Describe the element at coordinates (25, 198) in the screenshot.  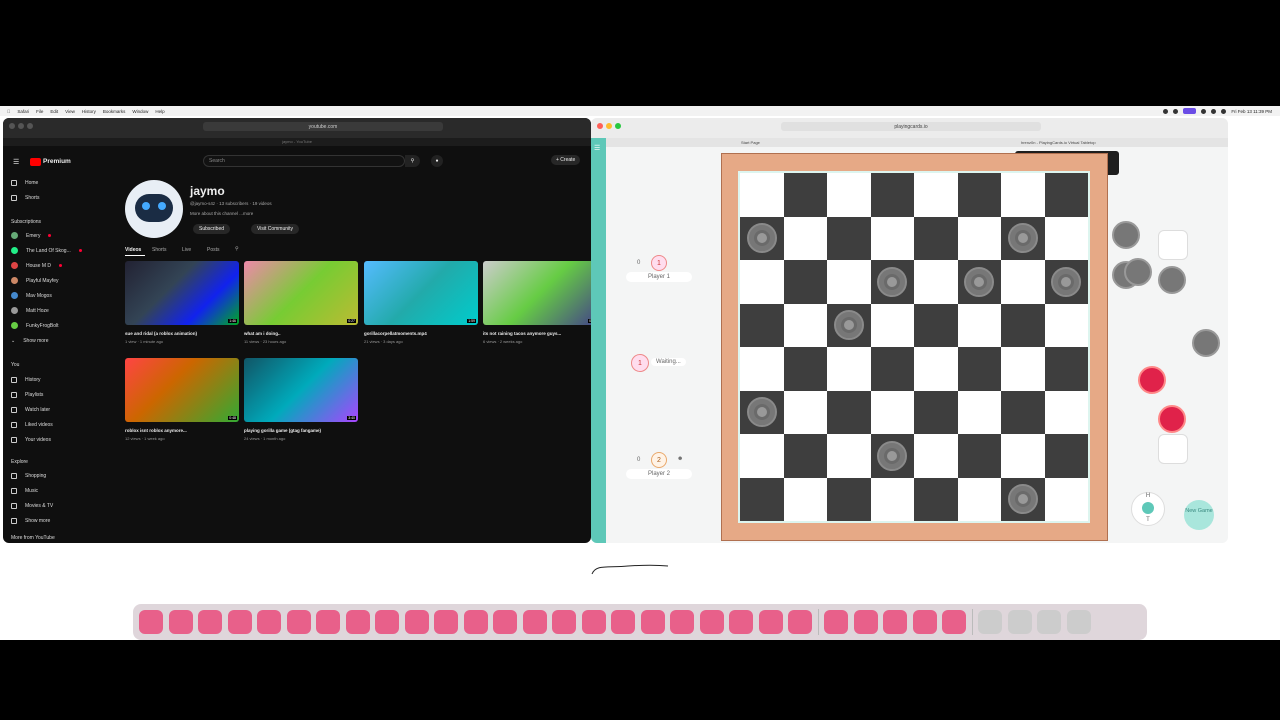
I see `sidebar-item-shorts: Shorts` at that location.